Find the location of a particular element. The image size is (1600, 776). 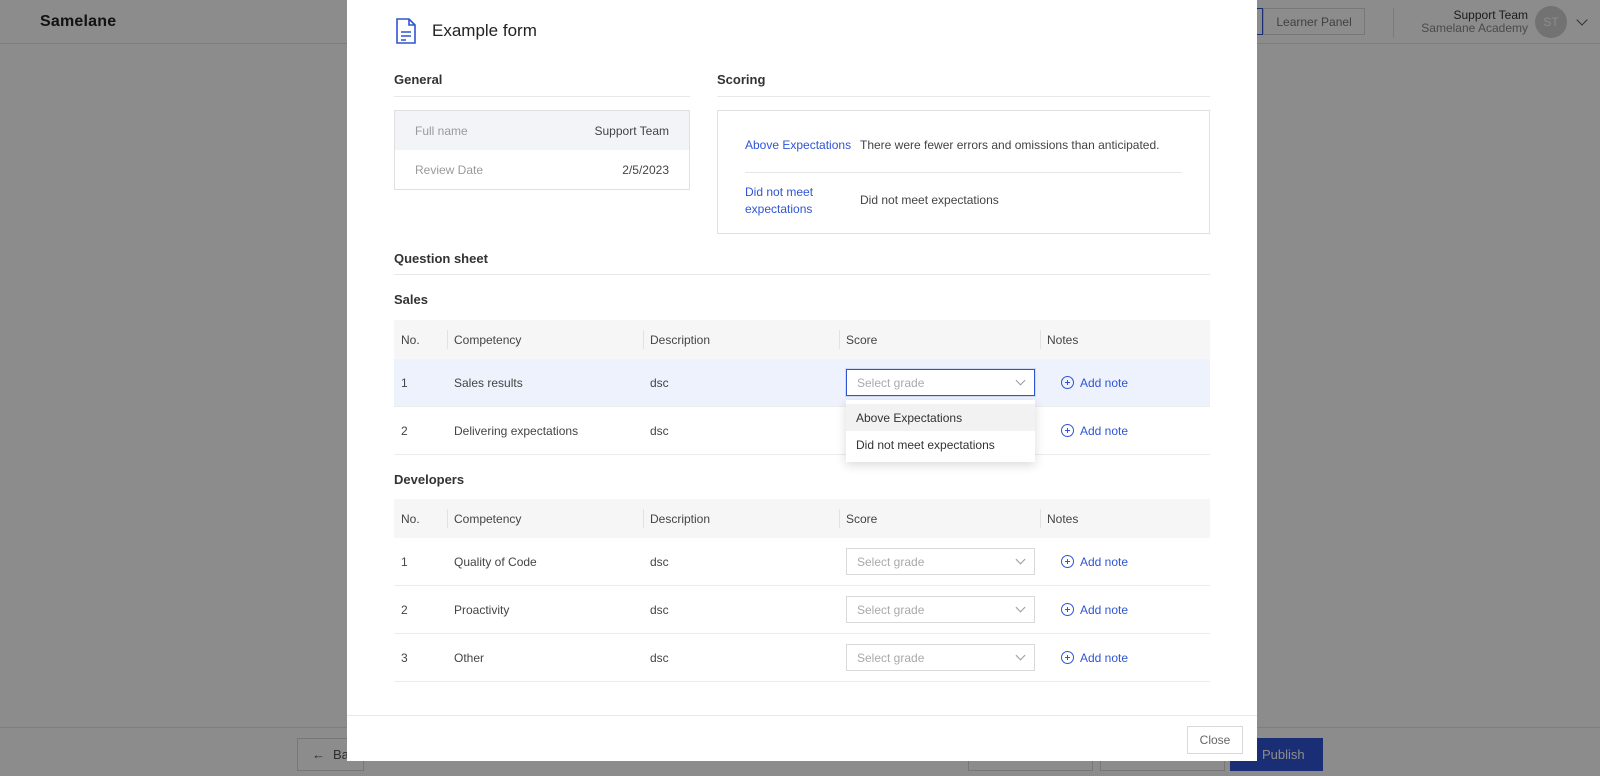

general-row: Review Date 2/5/2023 is located at coordinates (542, 169).